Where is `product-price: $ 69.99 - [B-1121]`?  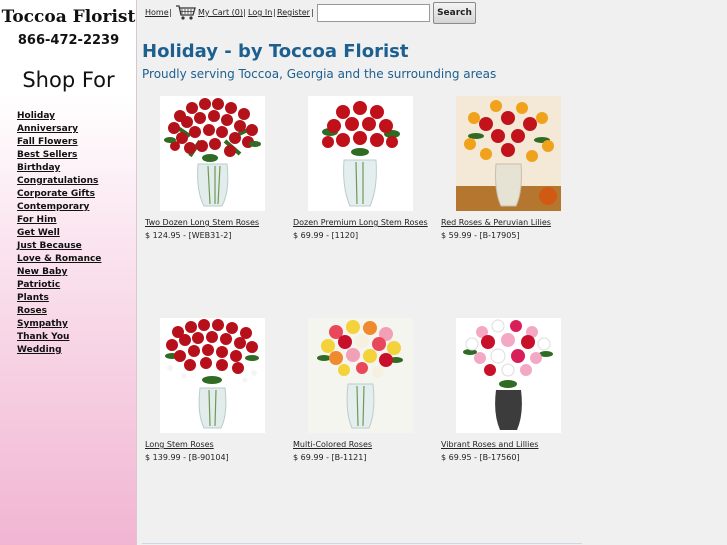
product-price: $ 69.99 - [B-1121] is located at coordinates (330, 457).